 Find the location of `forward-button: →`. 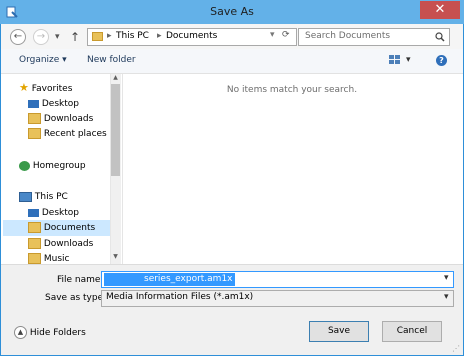

forward-button: → is located at coordinates (41, 37).